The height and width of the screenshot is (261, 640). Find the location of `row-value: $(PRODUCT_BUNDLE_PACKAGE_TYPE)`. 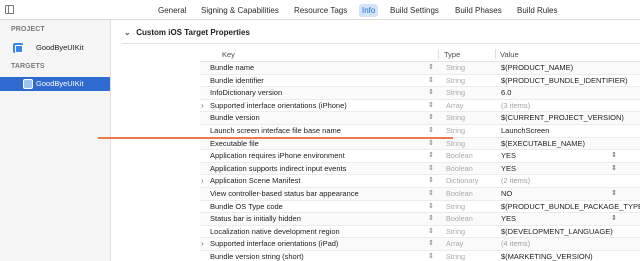

row-value: $(PRODUCT_BUNDLE_PACKAGE_TYPE) is located at coordinates (570, 207).